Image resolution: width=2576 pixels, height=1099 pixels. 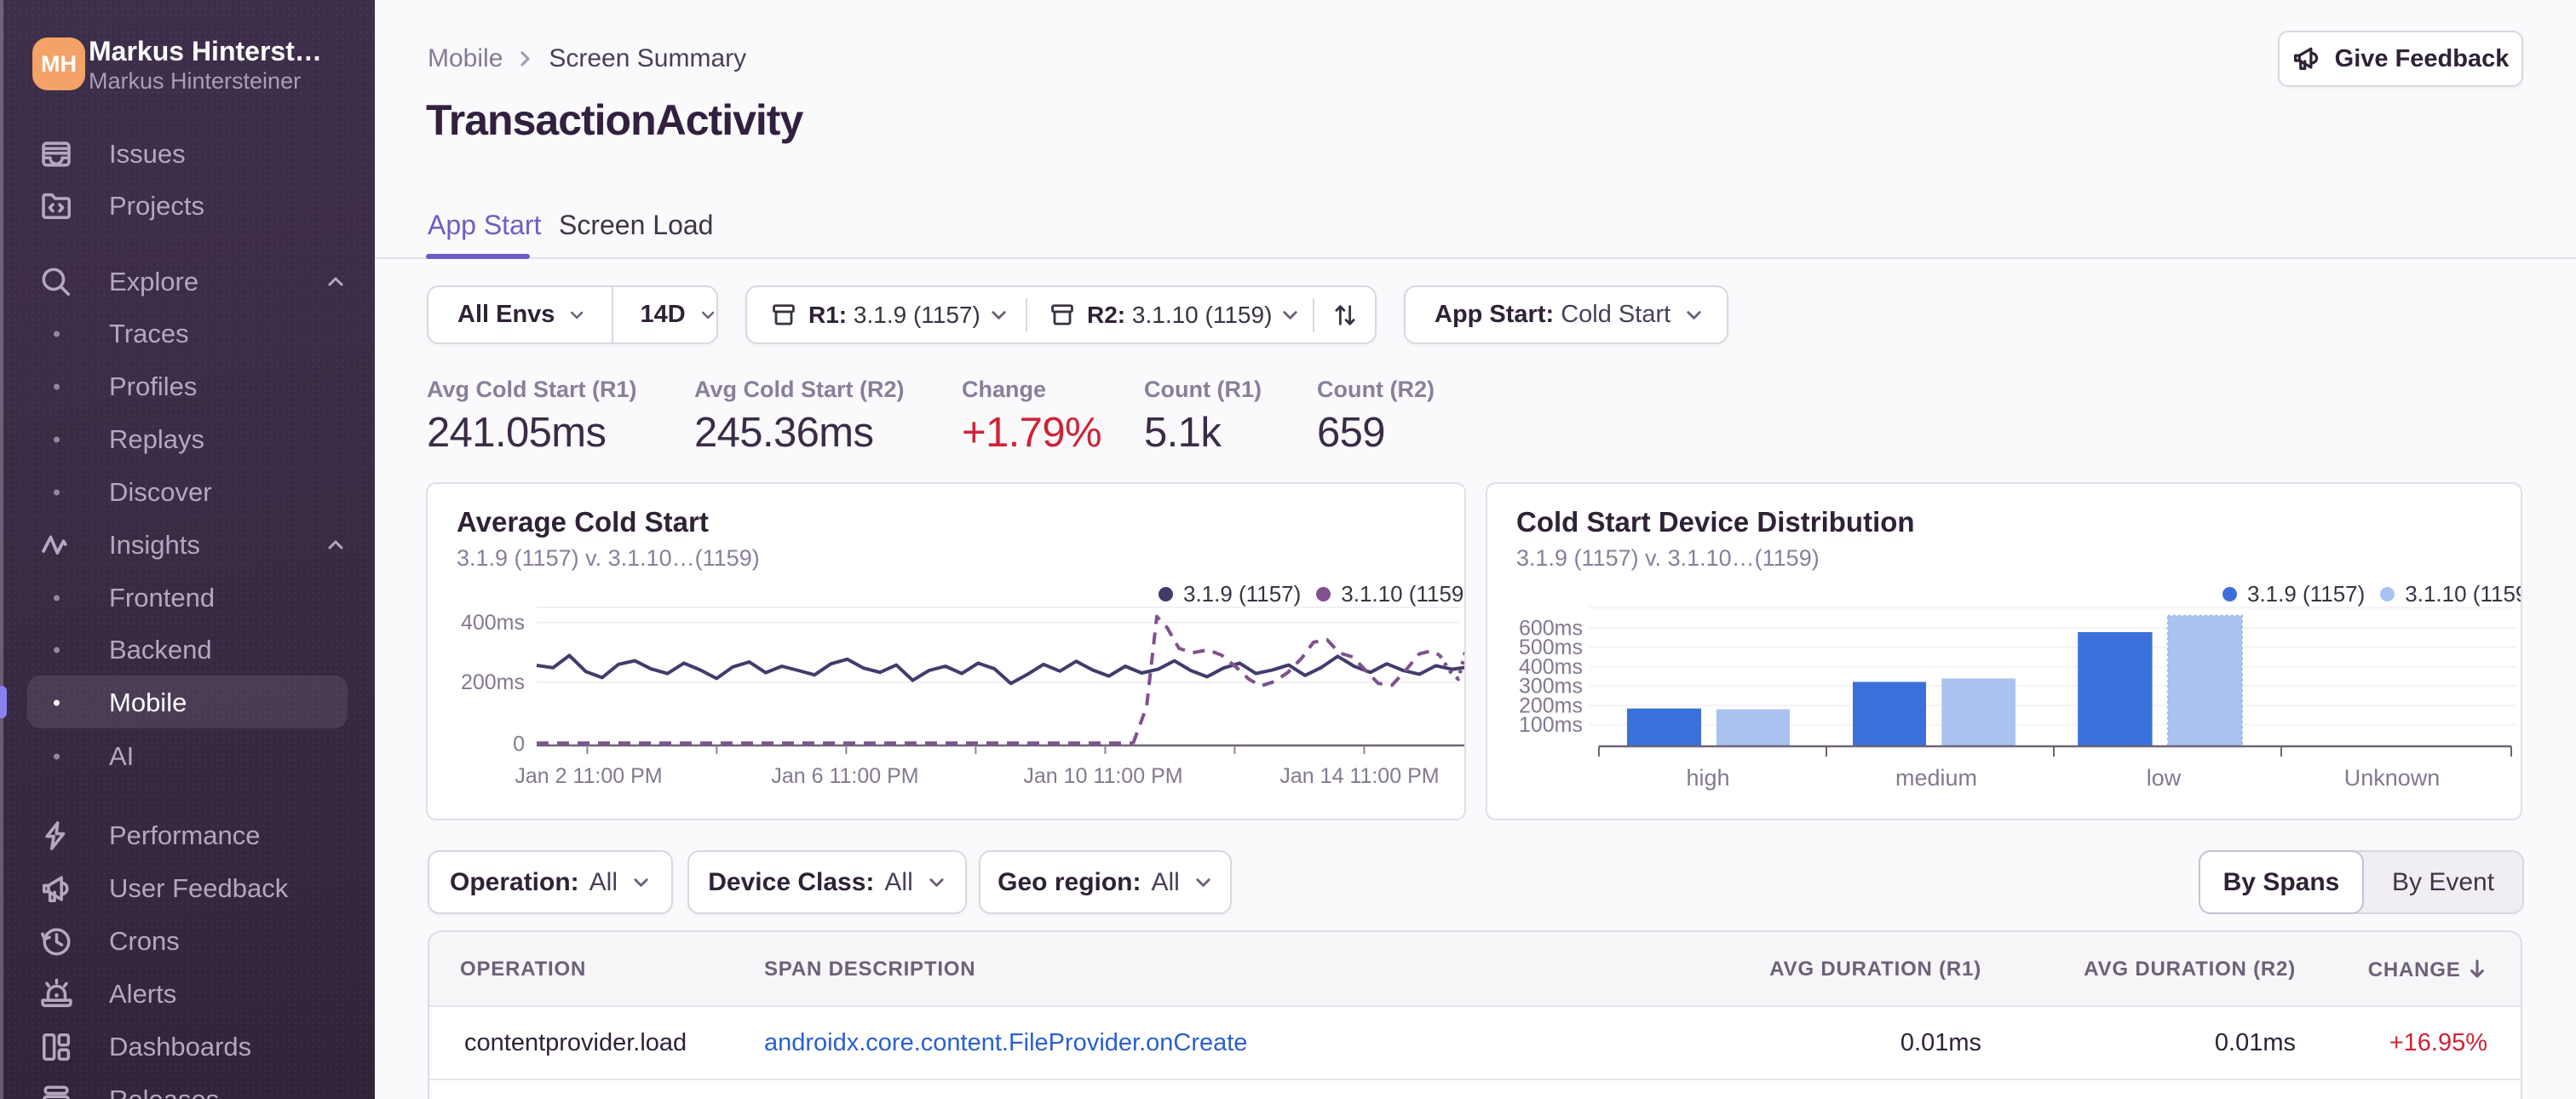 I want to click on svg-text: low, so click(x=2165, y=778).